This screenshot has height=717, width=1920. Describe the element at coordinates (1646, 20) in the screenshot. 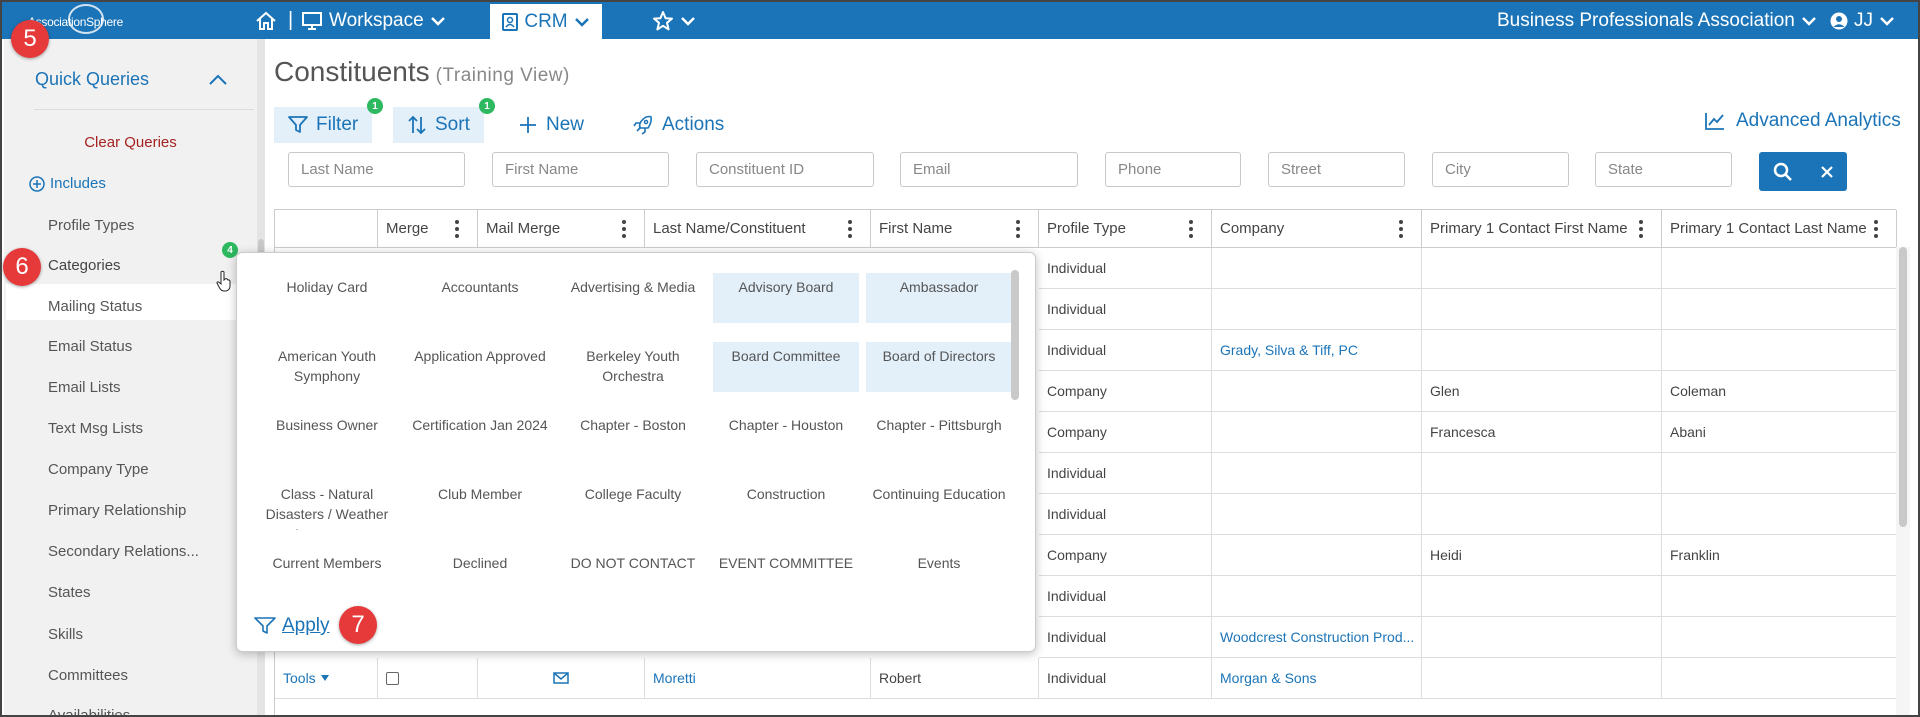

I see `org-name: Business Professionals Association` at that location.